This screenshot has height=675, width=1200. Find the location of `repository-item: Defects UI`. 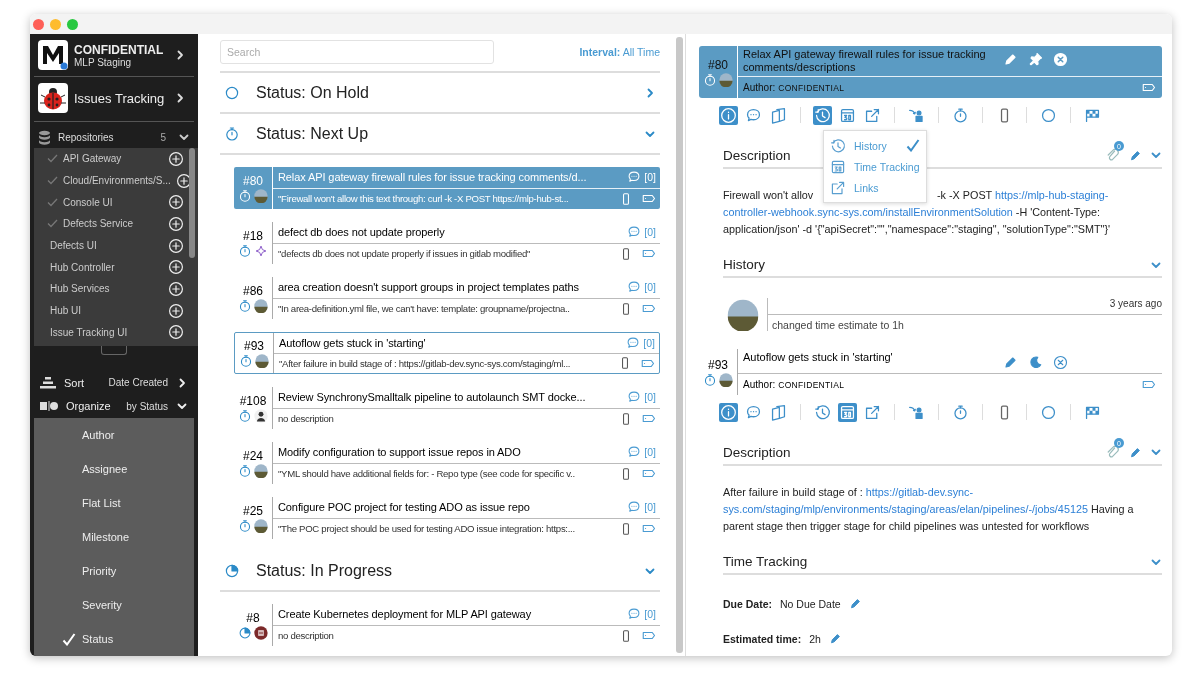

repository-item: Defects UI is located at coordinates (109, 246).